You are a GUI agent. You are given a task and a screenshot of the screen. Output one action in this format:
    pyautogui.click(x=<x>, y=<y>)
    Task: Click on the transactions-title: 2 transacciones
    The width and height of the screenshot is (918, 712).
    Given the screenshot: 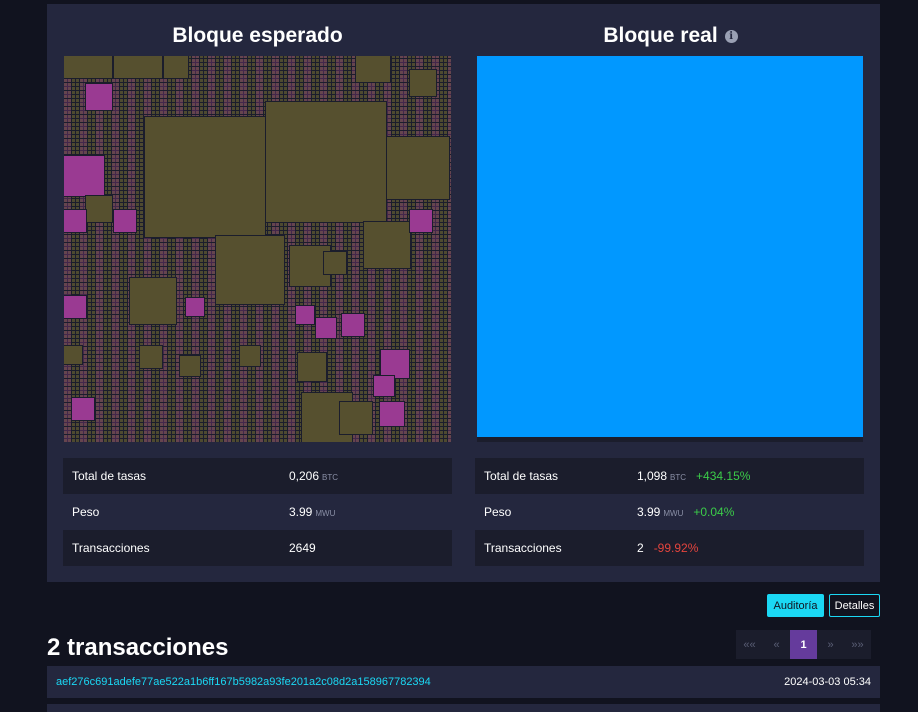 What is the action you would take?
    pyautogui.click(x=138, y=647)
    